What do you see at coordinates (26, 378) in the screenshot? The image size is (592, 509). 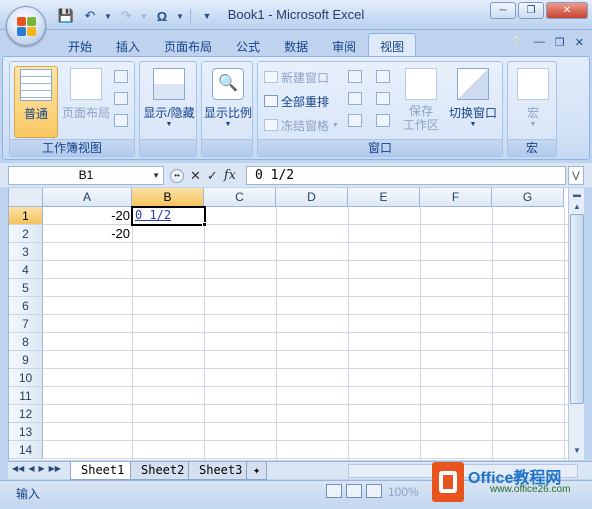 I see `row-header-10: 10` at bounding box center [26, 378].